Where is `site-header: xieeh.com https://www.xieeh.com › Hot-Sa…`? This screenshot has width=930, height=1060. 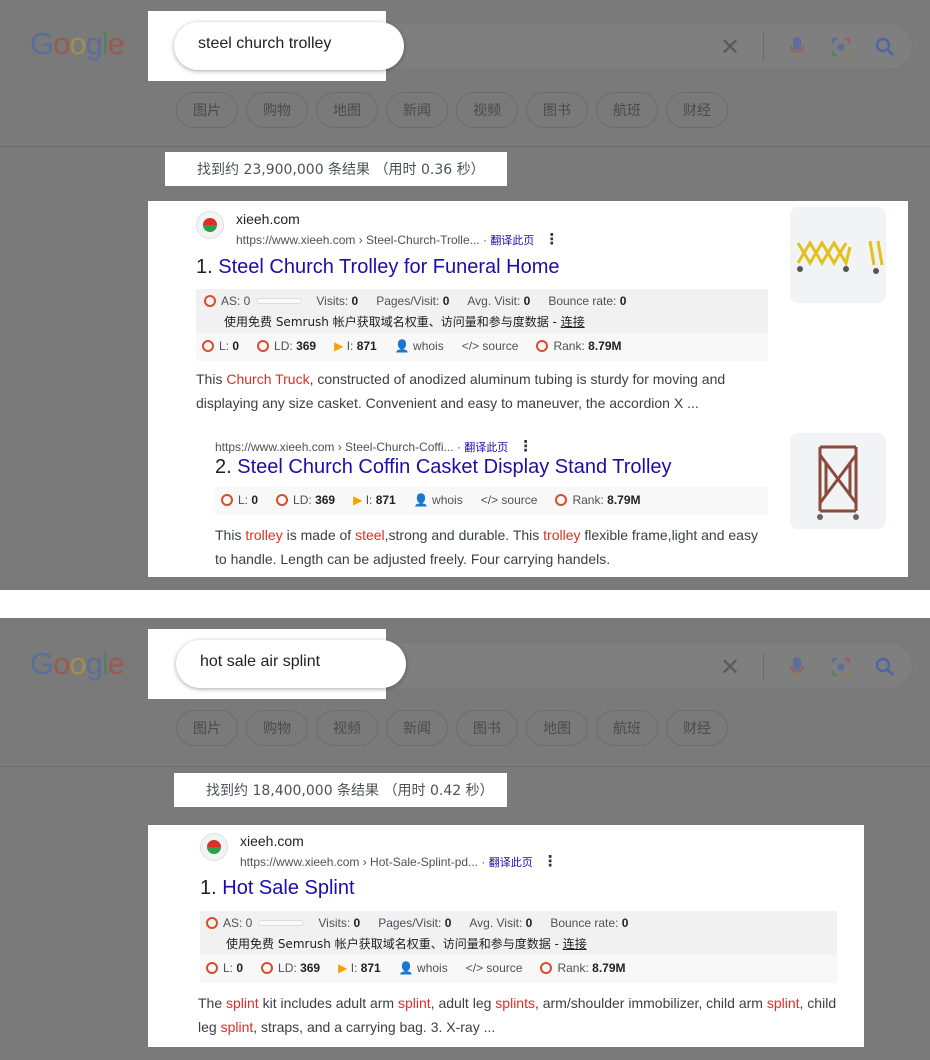 site-header: xieeh.com https://www.xieeh.com › Hot-Sa… is located at coordinates (379, 851).